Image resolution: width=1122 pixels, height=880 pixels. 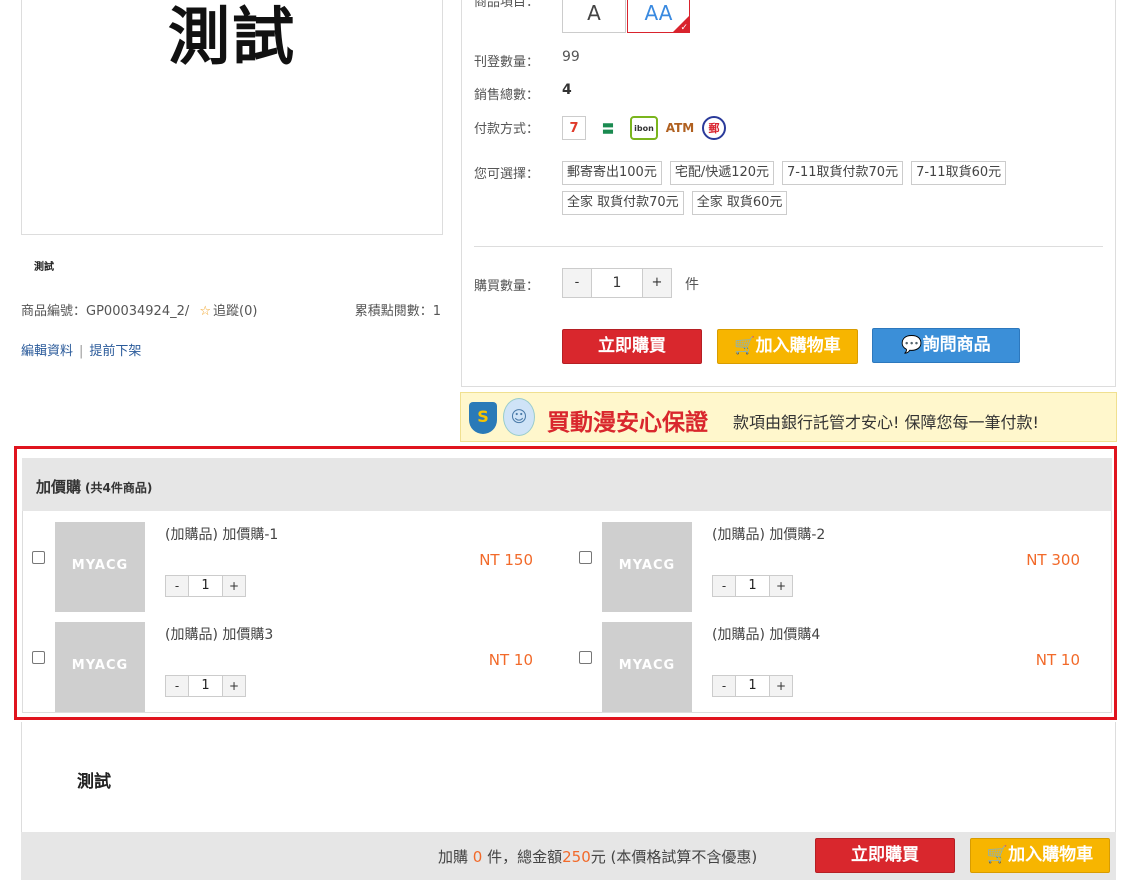 I want to click on product-meta: 商品編號：GP00034924_2/ ☆ 追蹤(0) 累積點閱數：1, so click(x=231, y=309).